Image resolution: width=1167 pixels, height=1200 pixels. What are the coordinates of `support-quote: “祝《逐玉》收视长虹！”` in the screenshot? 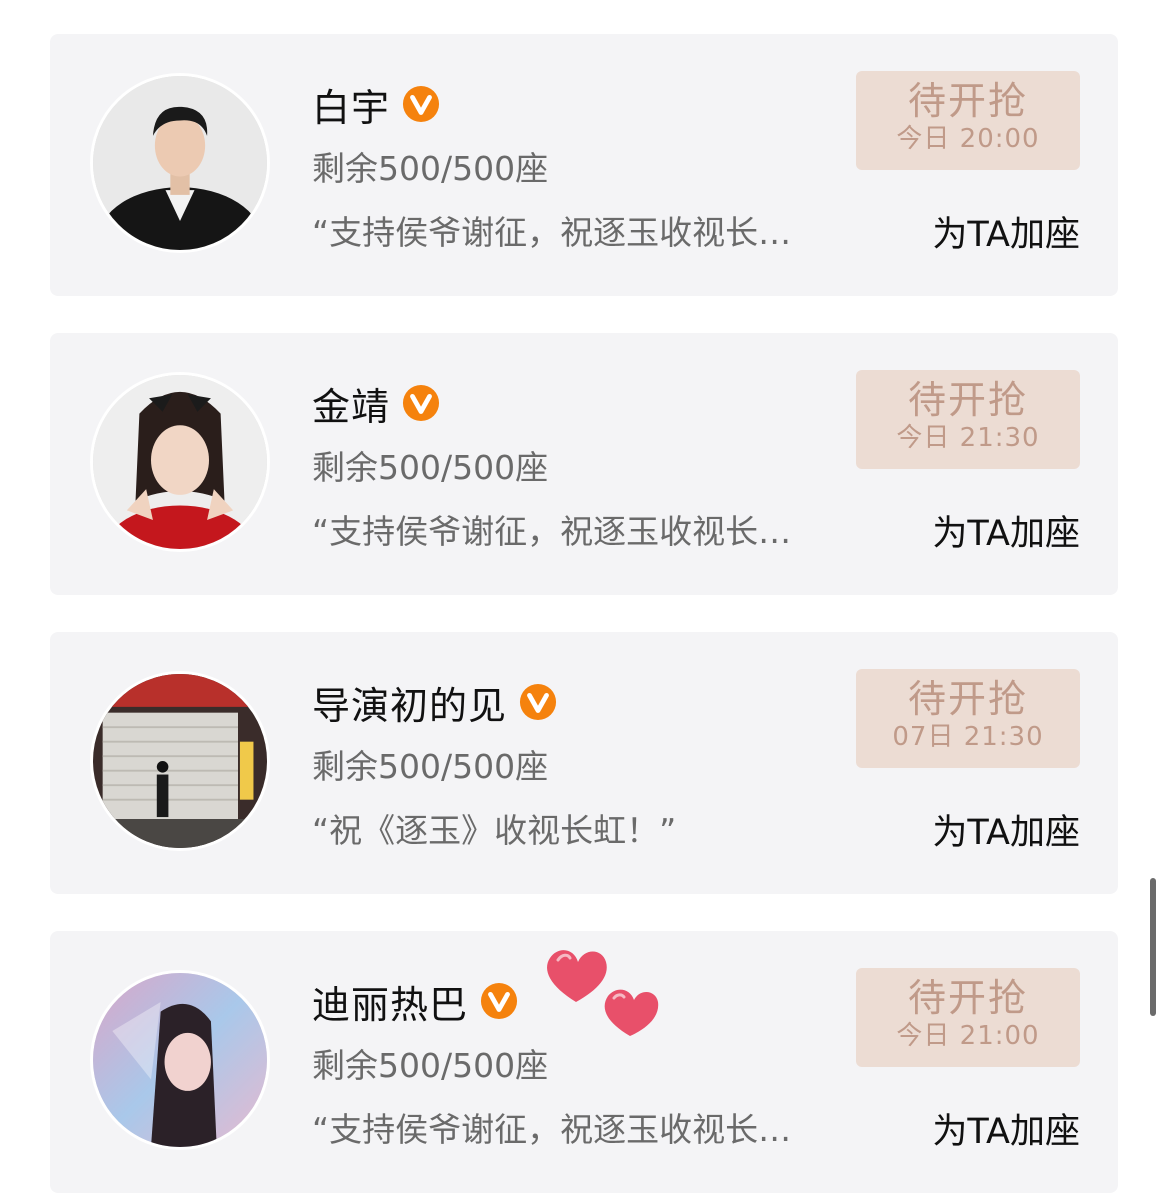 It's located at (494, 830).